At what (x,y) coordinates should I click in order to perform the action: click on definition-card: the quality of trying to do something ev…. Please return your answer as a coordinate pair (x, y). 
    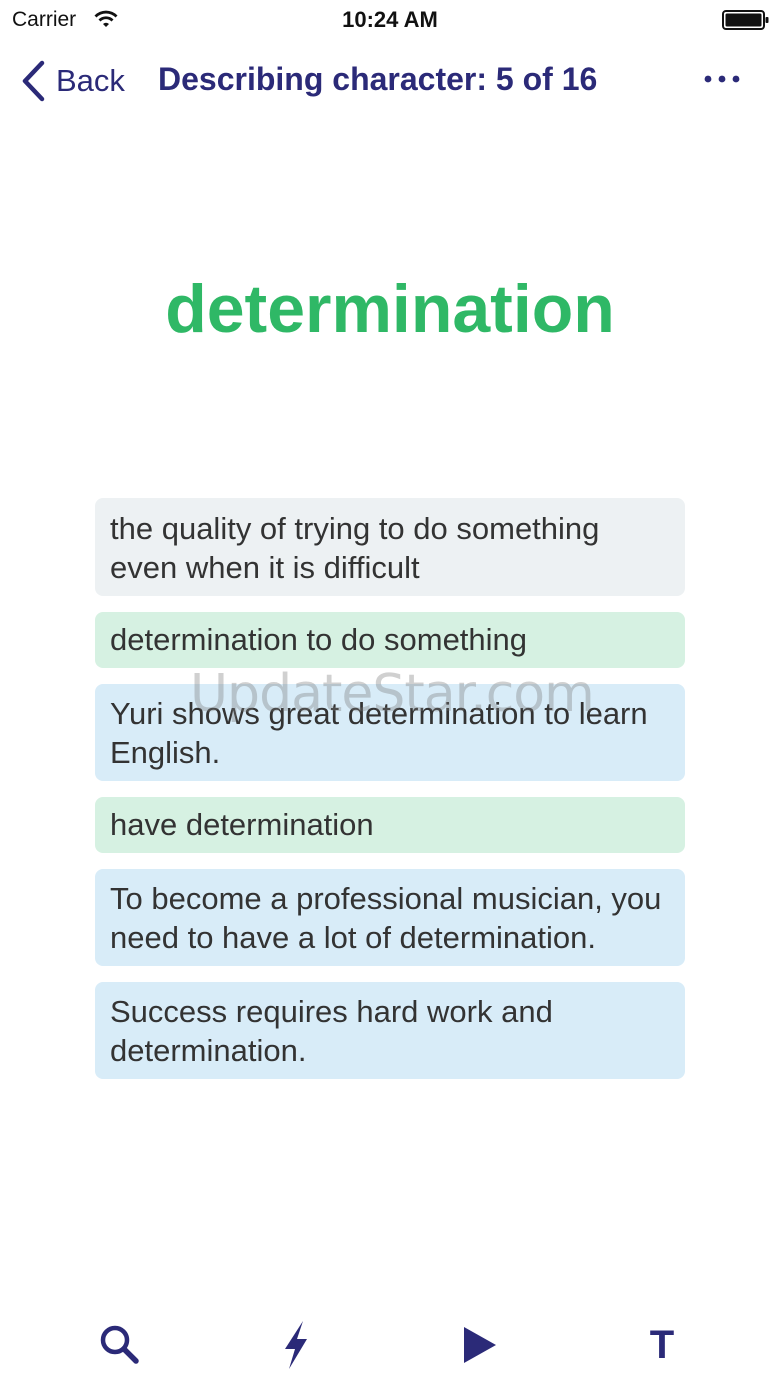
    Looking at the image, I should click on (390, 547).